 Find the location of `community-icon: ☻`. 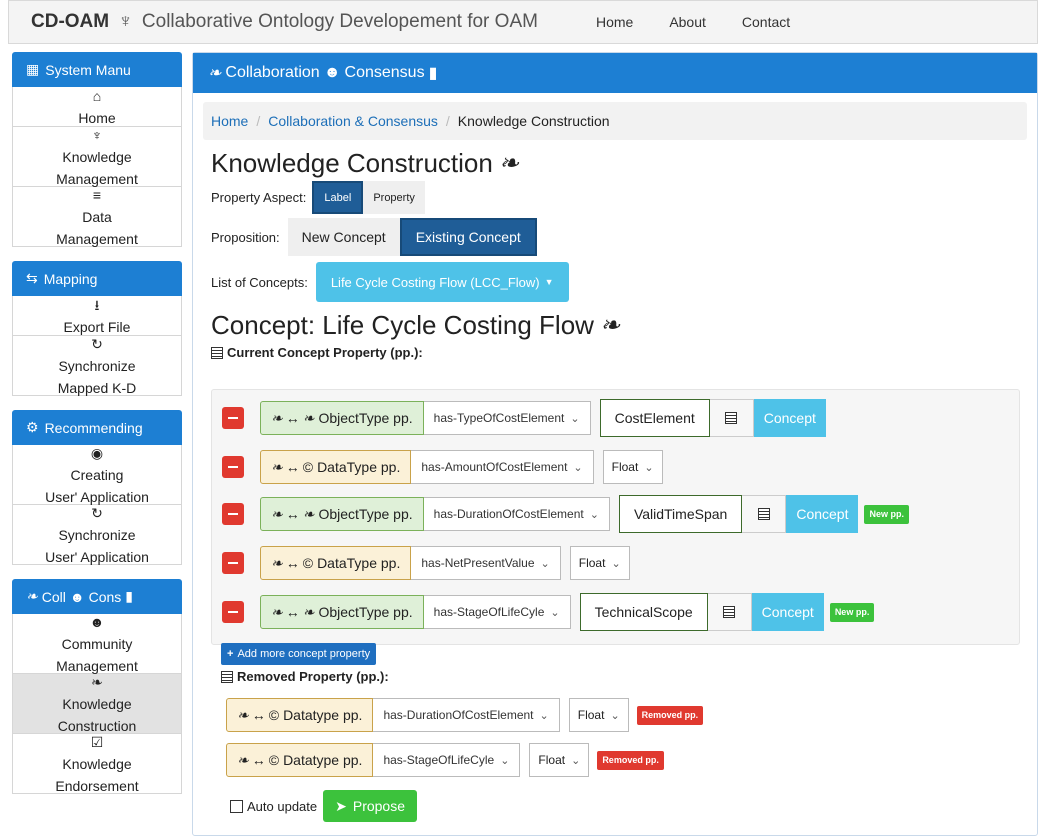

community-icon: ☻ is located at coordinates (97, 621).